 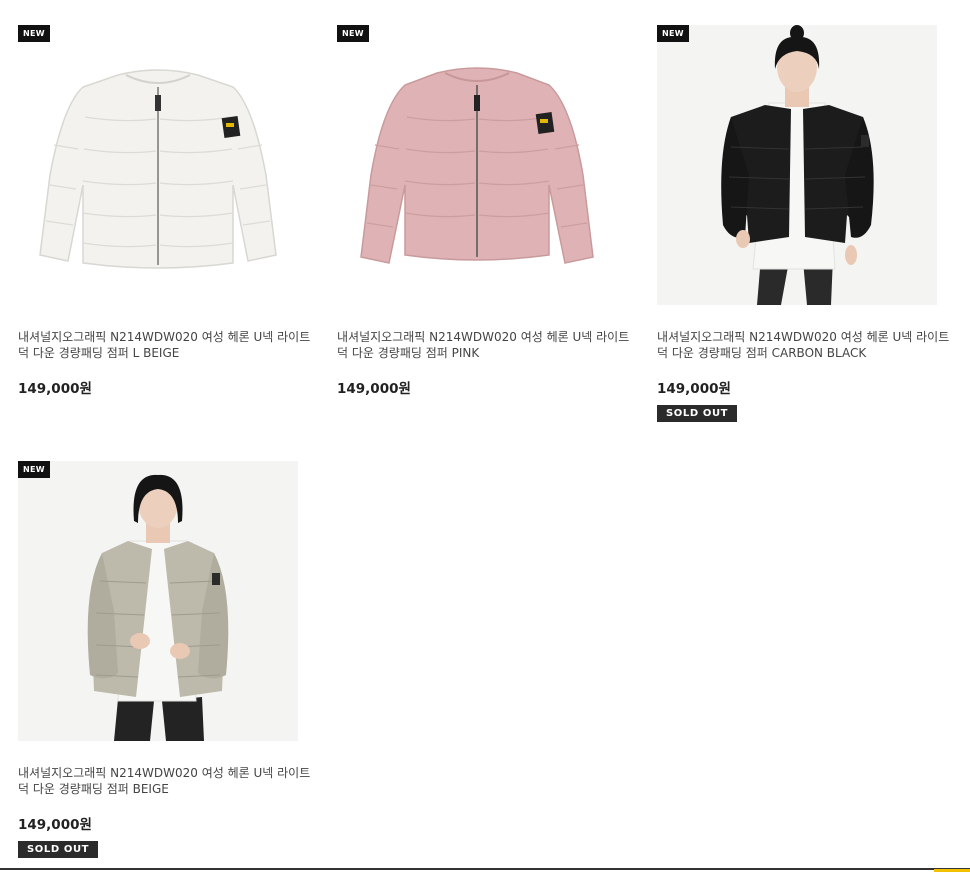 I want to click on model-beige-jacket-icon, so click(x=158, y=607).